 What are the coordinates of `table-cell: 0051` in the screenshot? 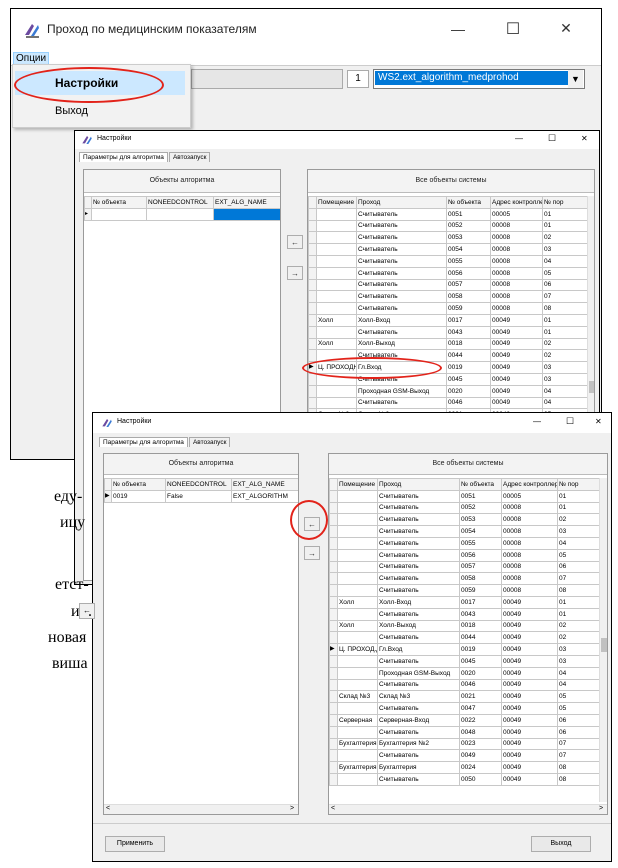 It's located at (468, 214).